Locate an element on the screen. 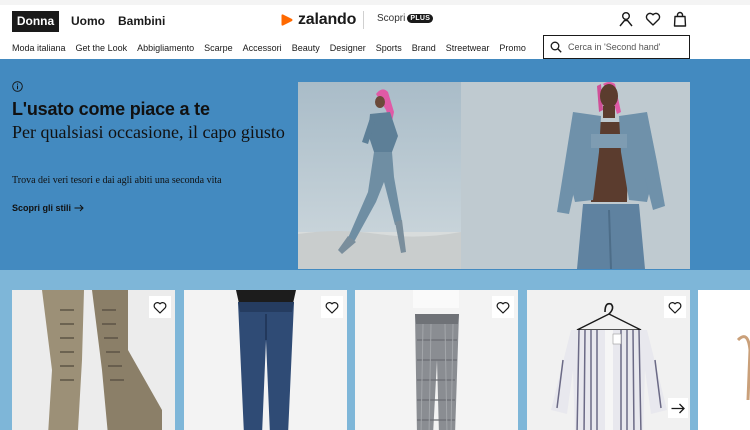 This screenshot has width=750, height=430. logo-divider is located at coordinates (363, 20).